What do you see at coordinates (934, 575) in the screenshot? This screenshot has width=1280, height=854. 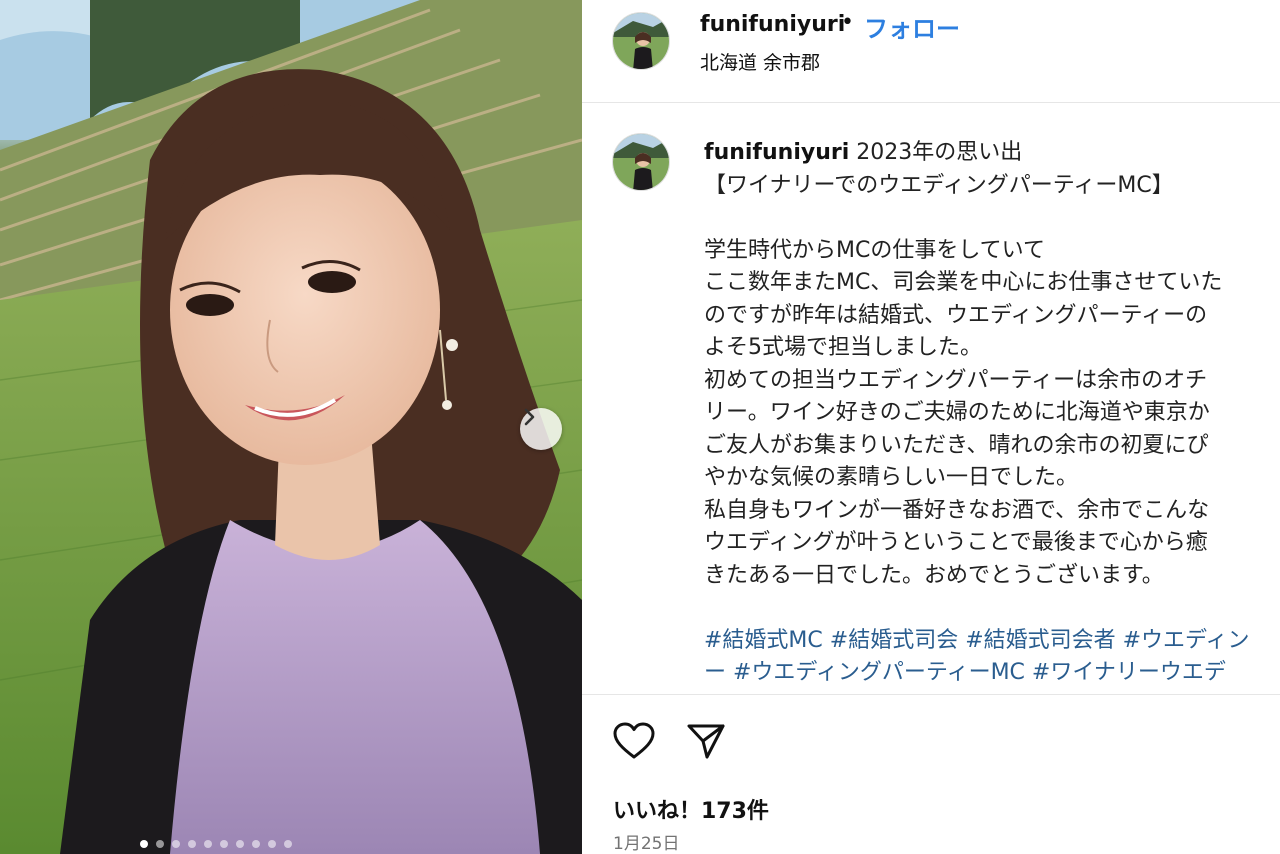 I see `caption-line: きたある一日でした。おめでとうございます。` at bounding box center [934, 575].